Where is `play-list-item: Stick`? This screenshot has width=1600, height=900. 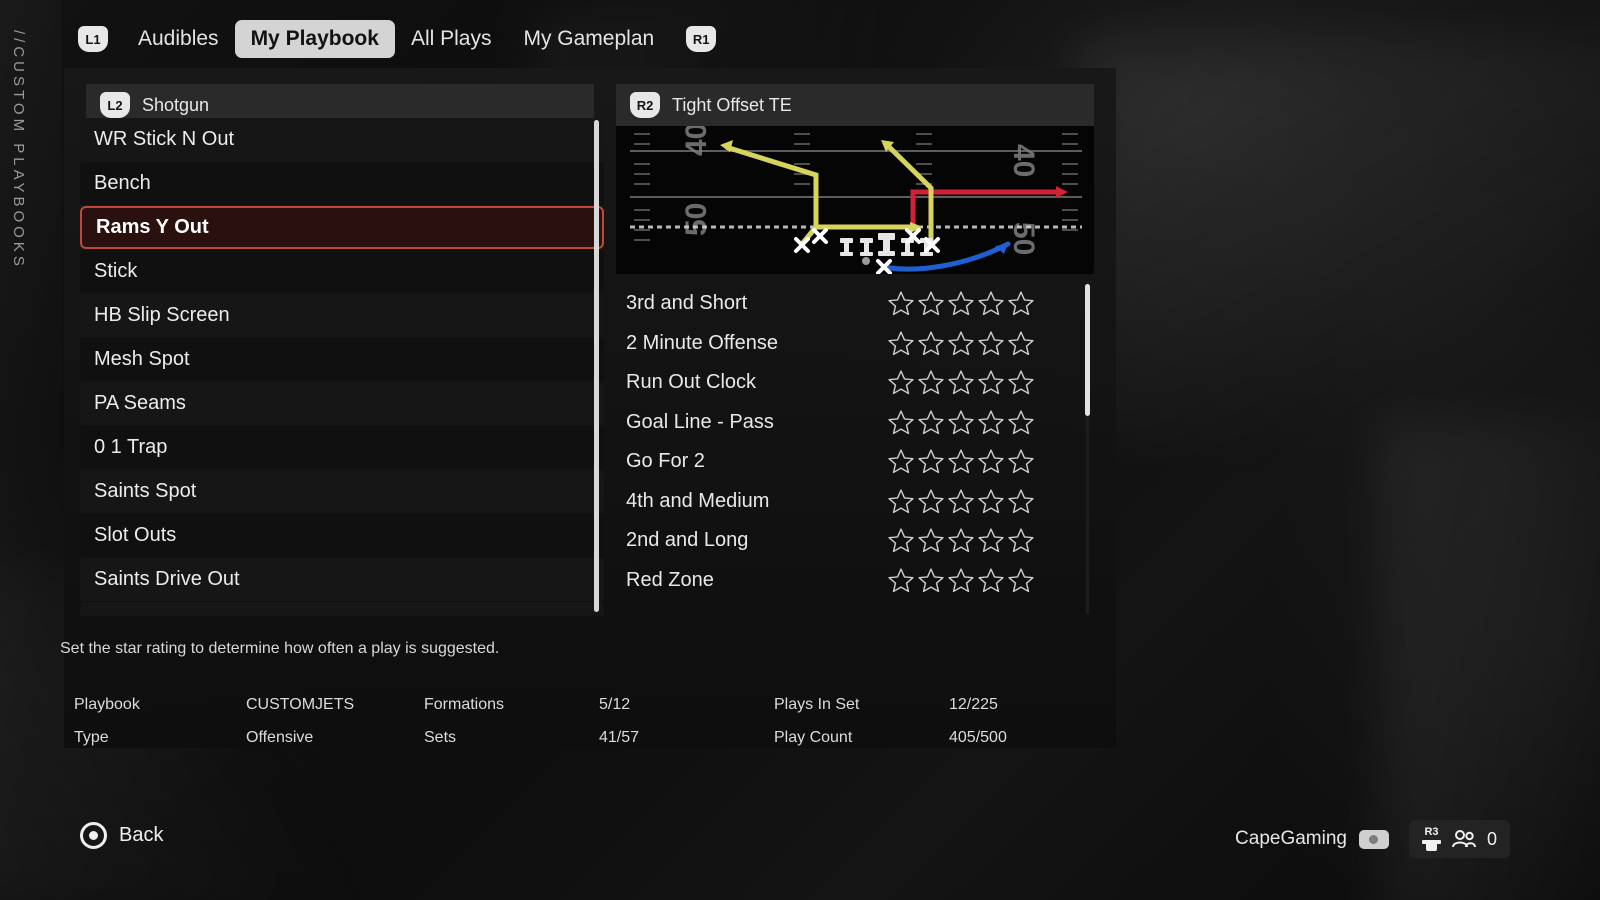 play-list-item: Stick is located at coordinates (342, 271).